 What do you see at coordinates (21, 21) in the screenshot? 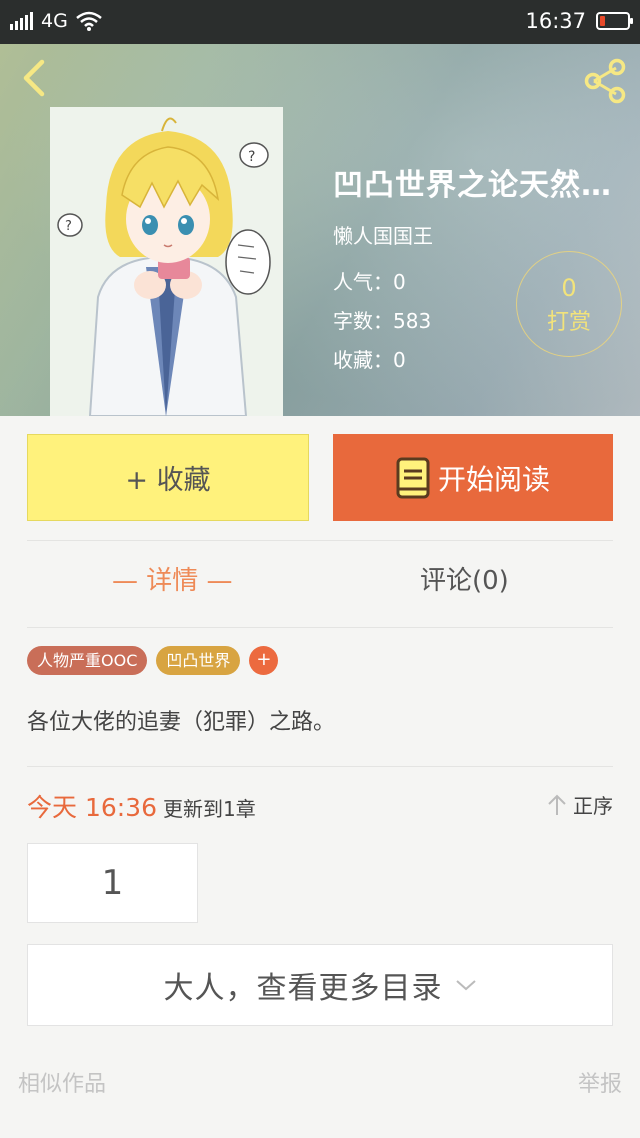
I see `signal-icon` at bounding box center [21, 21].